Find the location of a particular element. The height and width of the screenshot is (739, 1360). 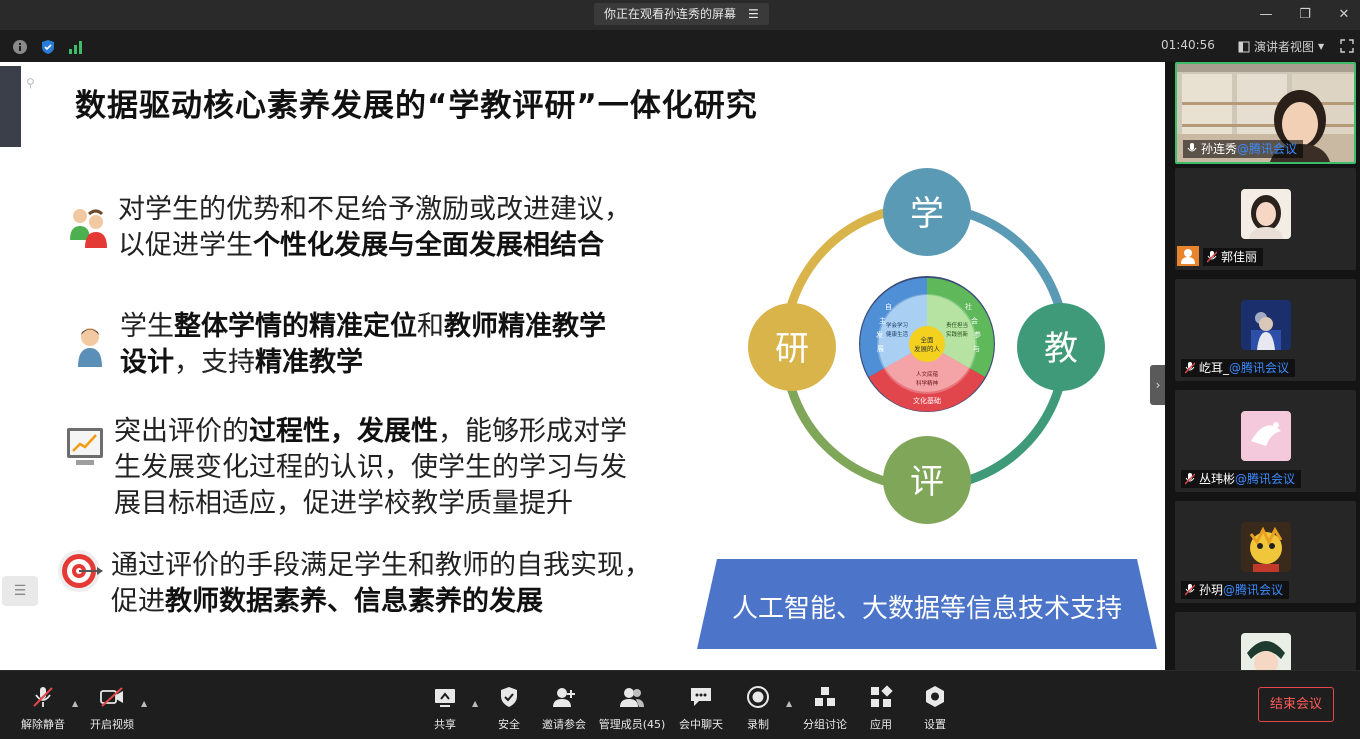

banner-text: 人工智能、大数据等信息技术支持 is located at coordinates (926, 609).